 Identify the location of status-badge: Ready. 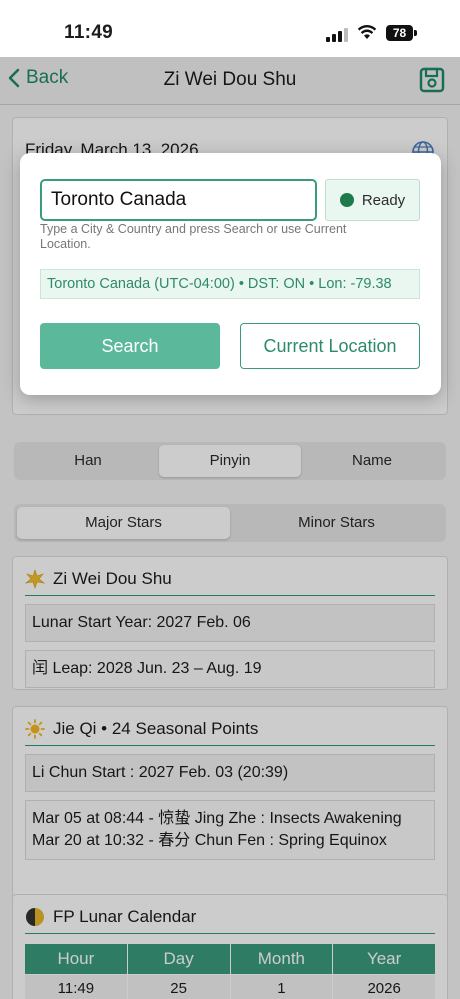
(372, 200).